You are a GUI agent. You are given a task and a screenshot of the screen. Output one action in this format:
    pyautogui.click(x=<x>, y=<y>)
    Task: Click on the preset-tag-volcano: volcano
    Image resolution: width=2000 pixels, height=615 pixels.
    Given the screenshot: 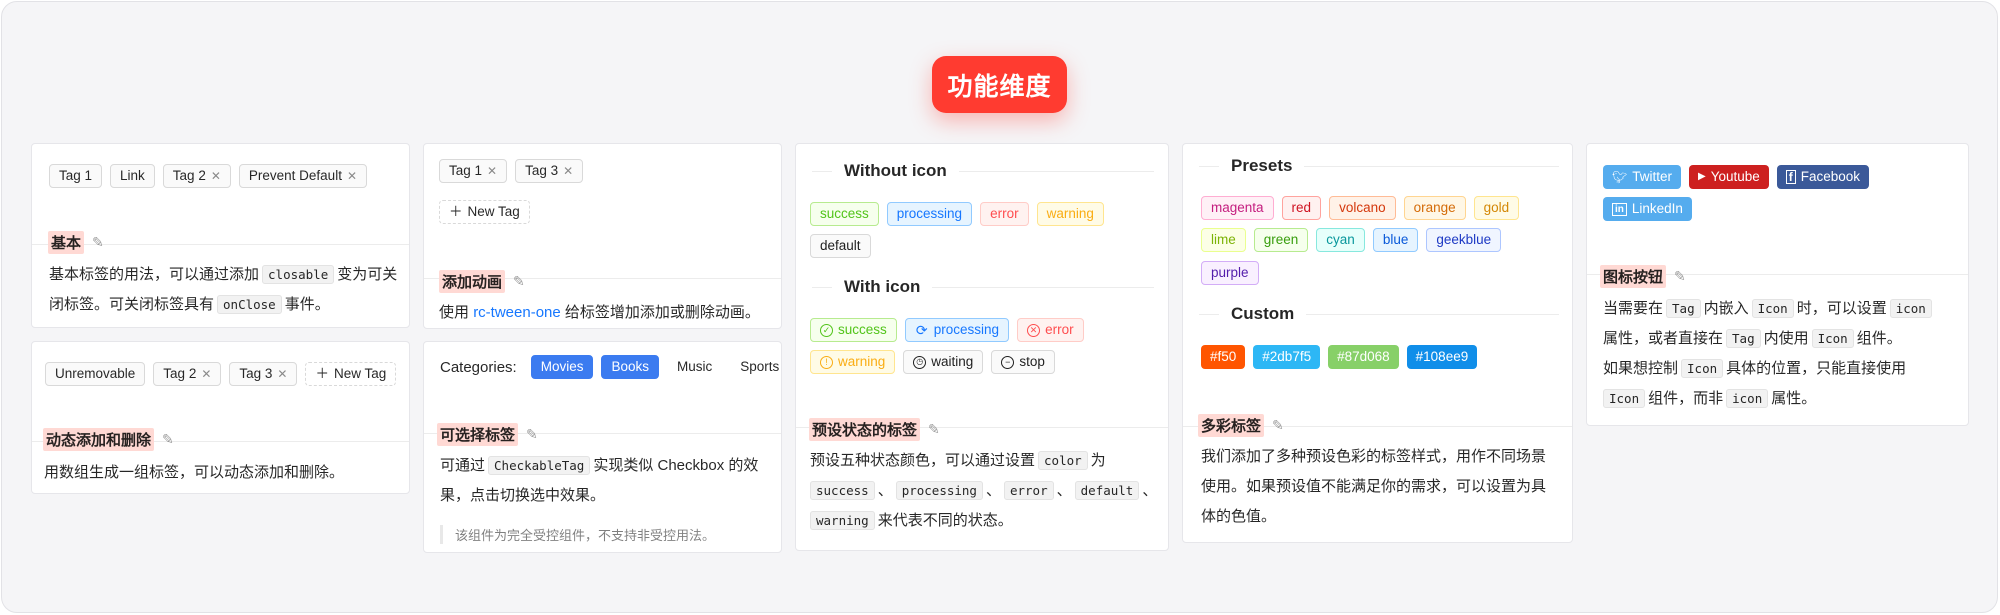 What is the action you would take?
    pyautogui.click(x=1362, y=208)
    